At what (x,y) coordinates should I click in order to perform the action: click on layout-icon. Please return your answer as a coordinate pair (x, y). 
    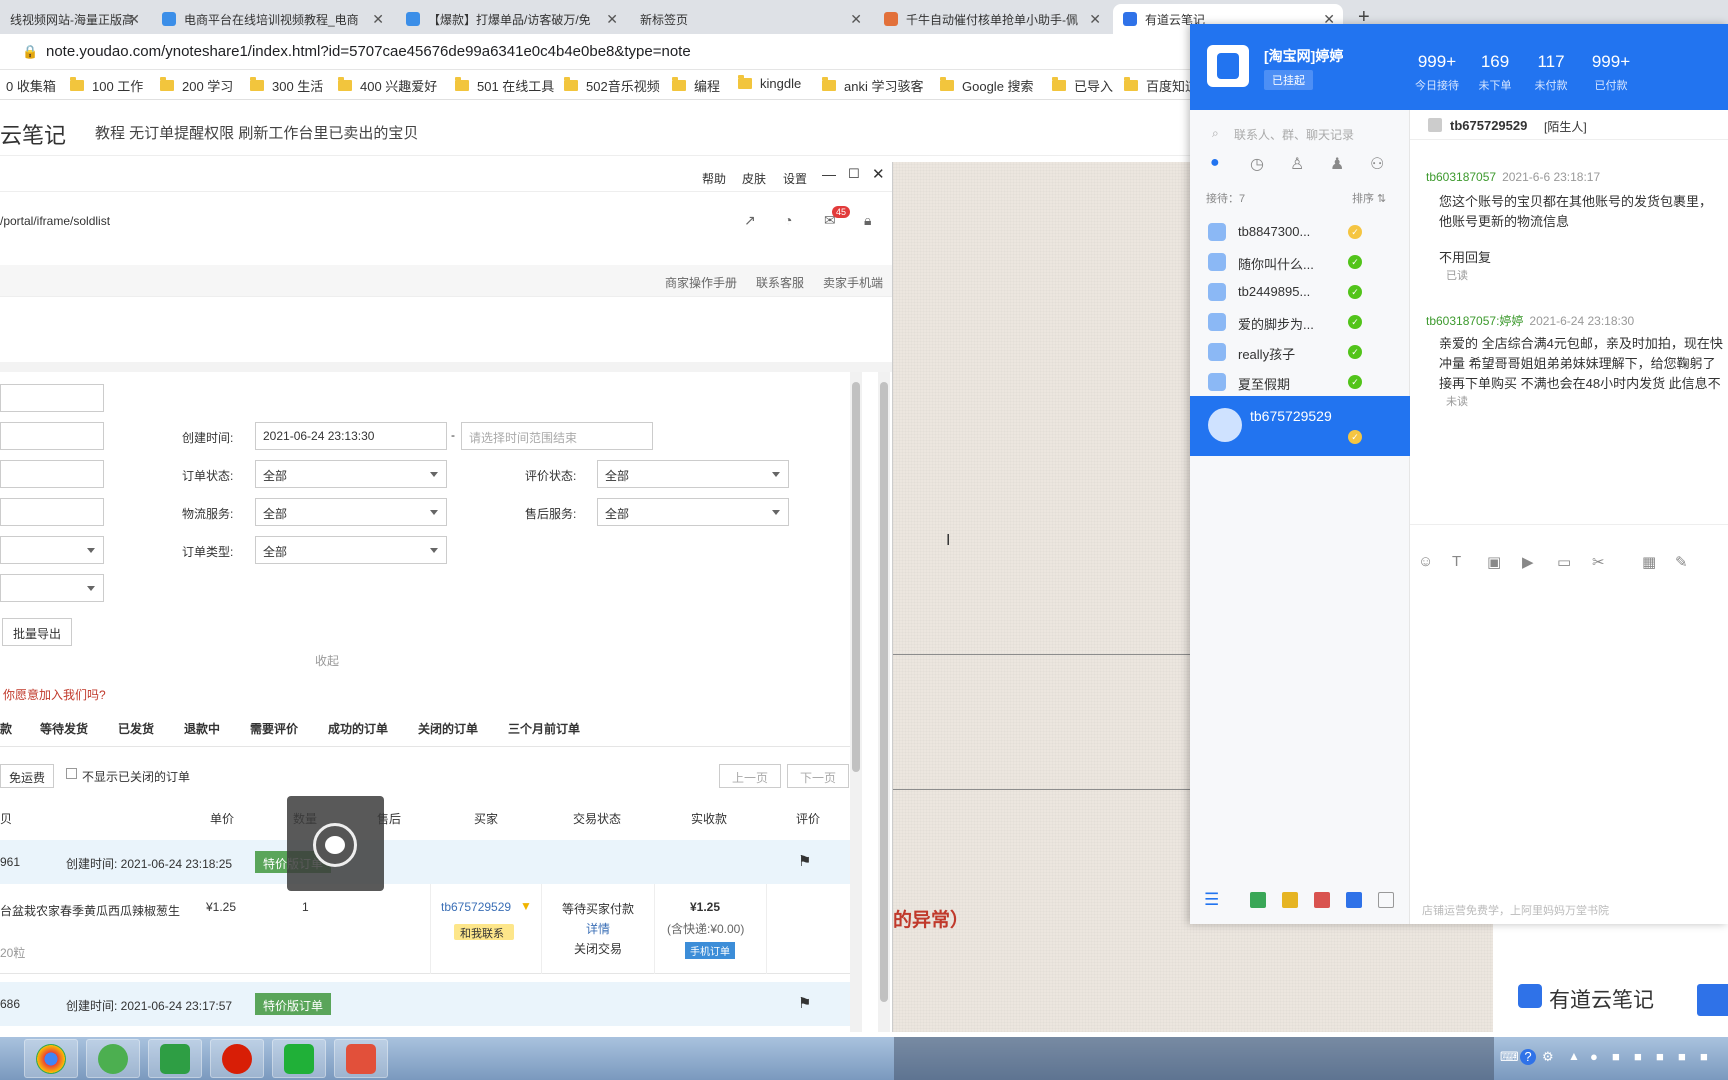
    Looking at the image, I should click on (1386, 900).